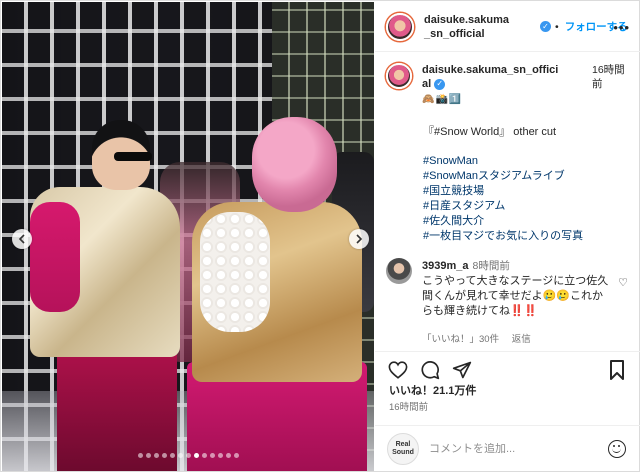 This screenshot has width=640, height=472. What do you see at coordinates (399, 76) in the screenshot?
I see `caption-author-avatar` at bounding box center [399, 76].